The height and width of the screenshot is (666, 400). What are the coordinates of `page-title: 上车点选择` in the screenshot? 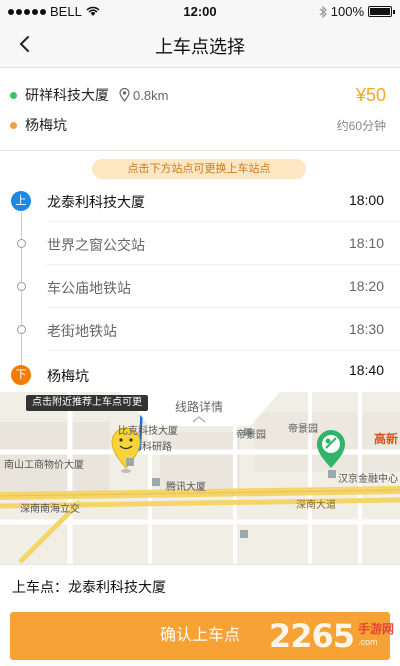 It's located at (200, 47).